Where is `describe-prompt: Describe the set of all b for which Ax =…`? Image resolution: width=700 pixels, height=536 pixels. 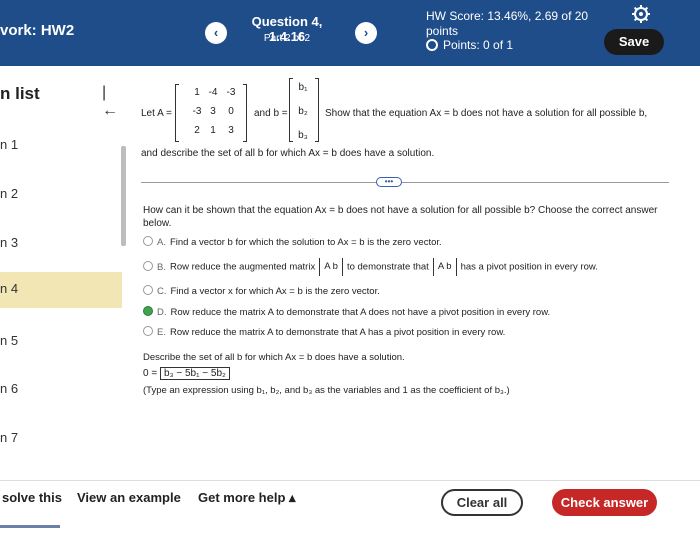
describe-prompt: Describe the set of all b for which Ax =… is located at coordinates (274, 357).